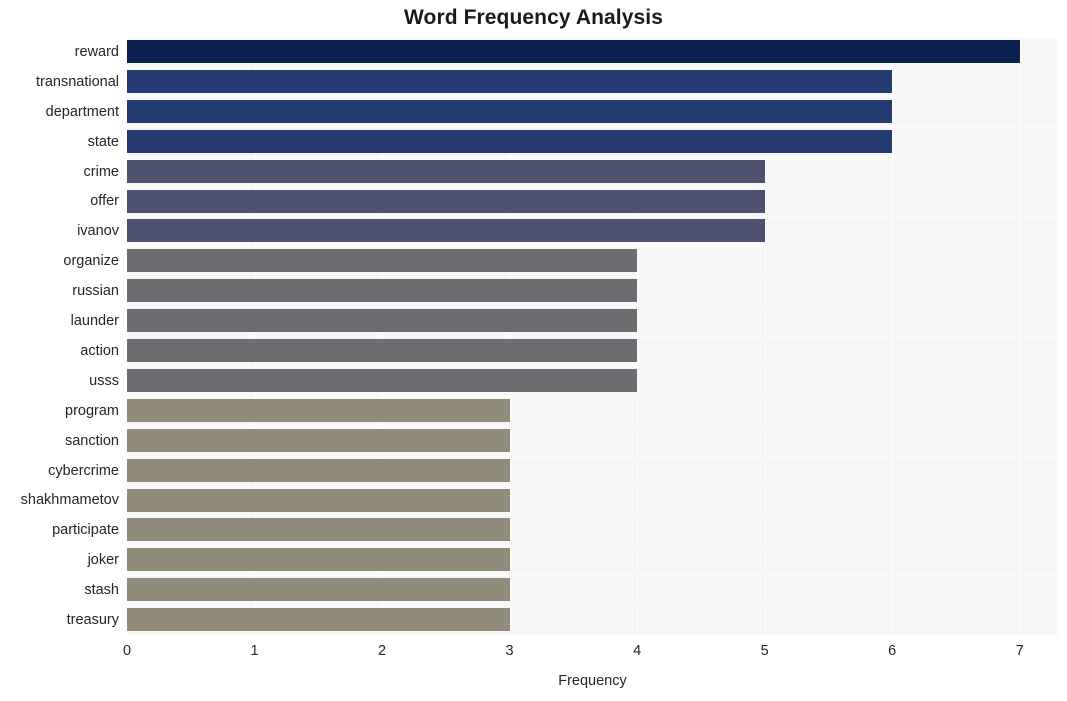 This screenshot has height=701, width=1067. I want to click on chart-title: Word Frequency Analysis, so click(533, 17).